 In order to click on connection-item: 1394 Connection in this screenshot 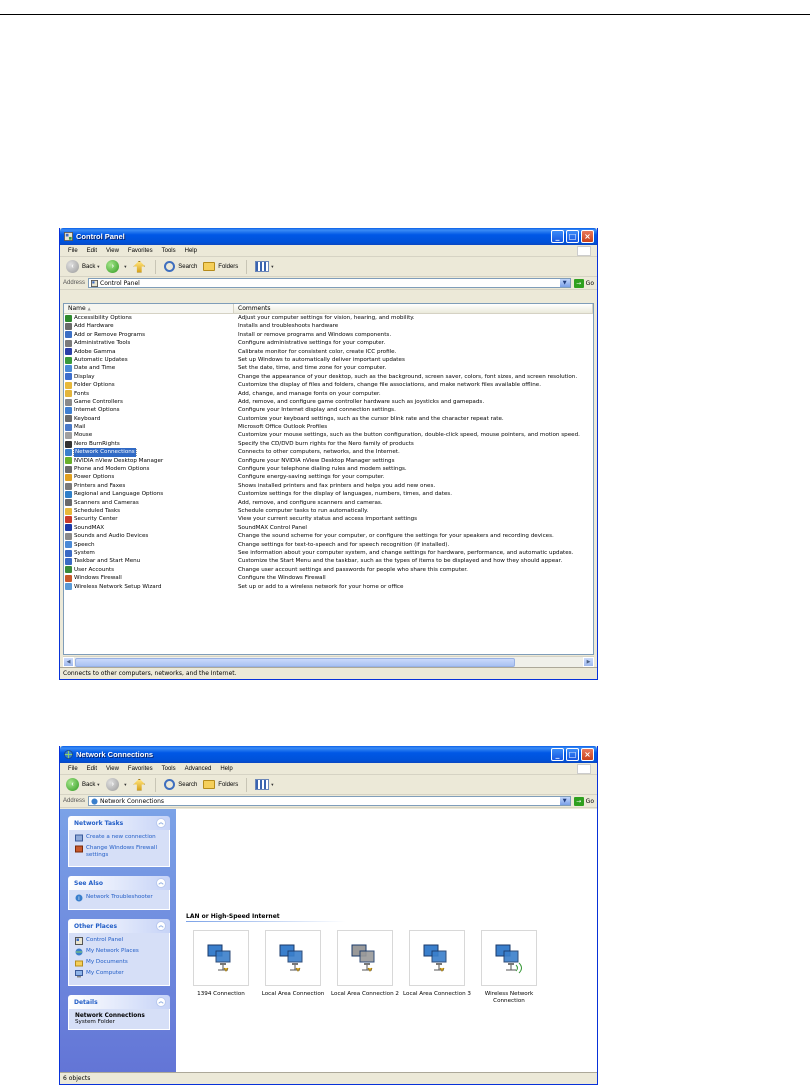, I will do `click(221, 964)`.